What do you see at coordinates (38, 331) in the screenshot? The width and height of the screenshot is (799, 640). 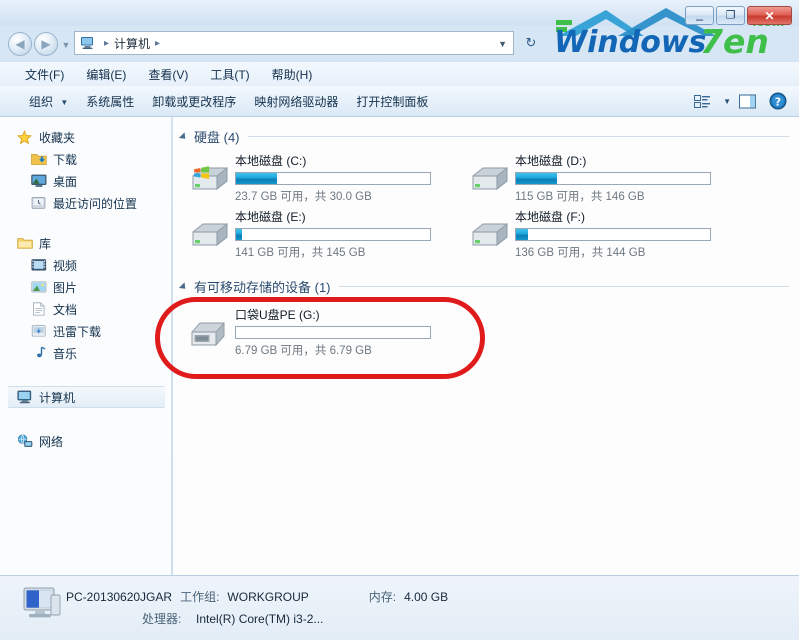 I see `thunder-download-icon` at bounding box center [38, 331].